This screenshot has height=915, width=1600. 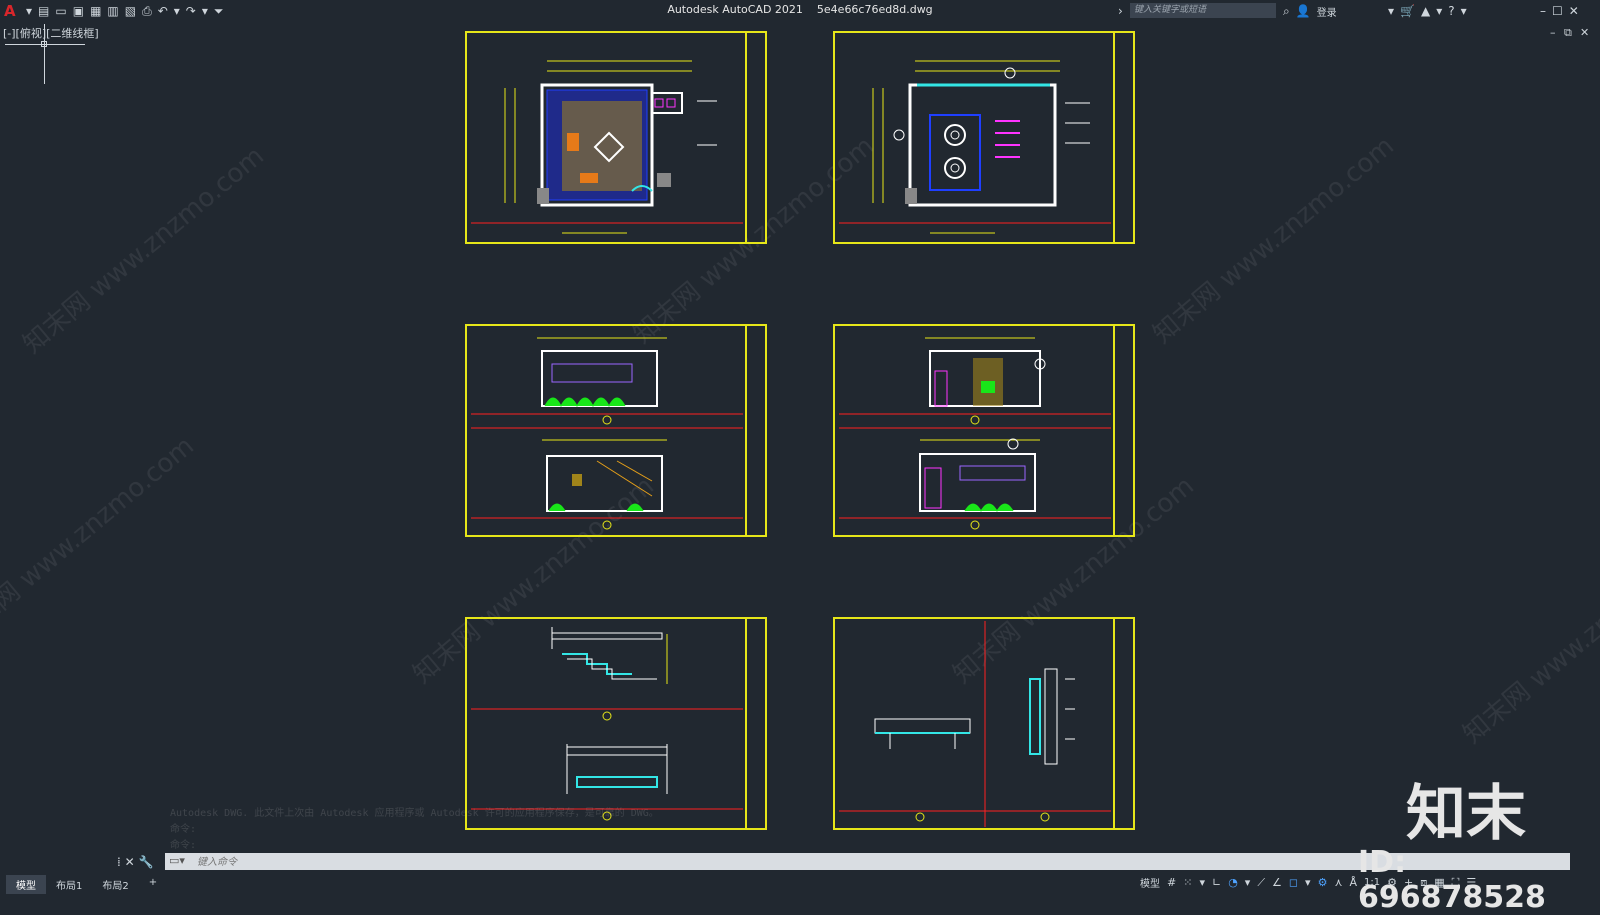 What do you see at coordinates (735, 9) in the screenshot?
I see `app-title: Autodesk AutoCAD 2021` at bounding box center [735, 9].